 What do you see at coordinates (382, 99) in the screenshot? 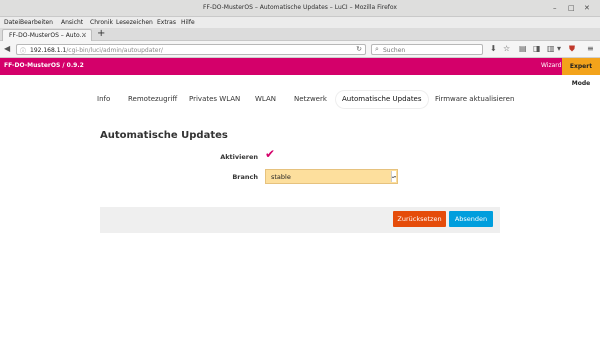
I see `nav-tab-automatische-updates: Automatische Updates` at bounding box center [382, 99].